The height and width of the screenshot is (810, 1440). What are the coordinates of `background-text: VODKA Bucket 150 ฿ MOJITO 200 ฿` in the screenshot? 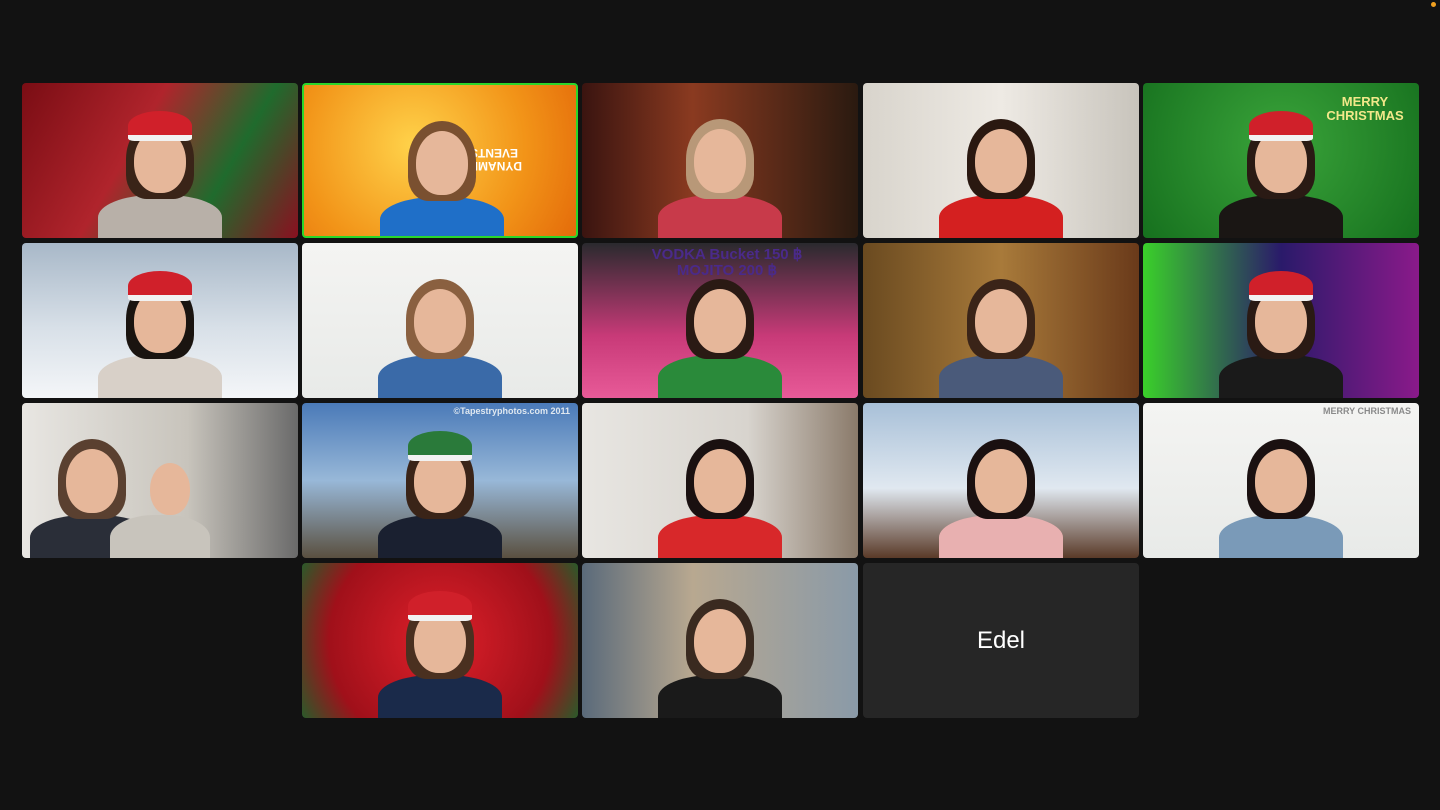 It's located at (727, 262).